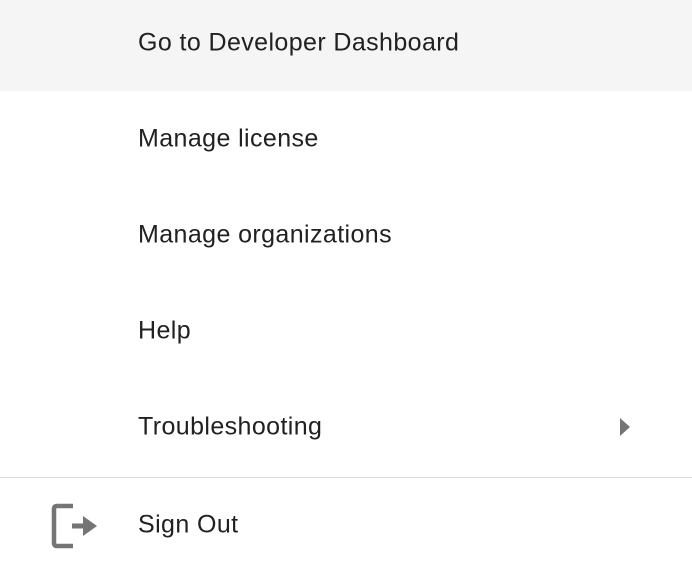  Describe the element at coordinates (188, 524) in the screenshot. I see `sign-out-label: Sign Out` at that location.